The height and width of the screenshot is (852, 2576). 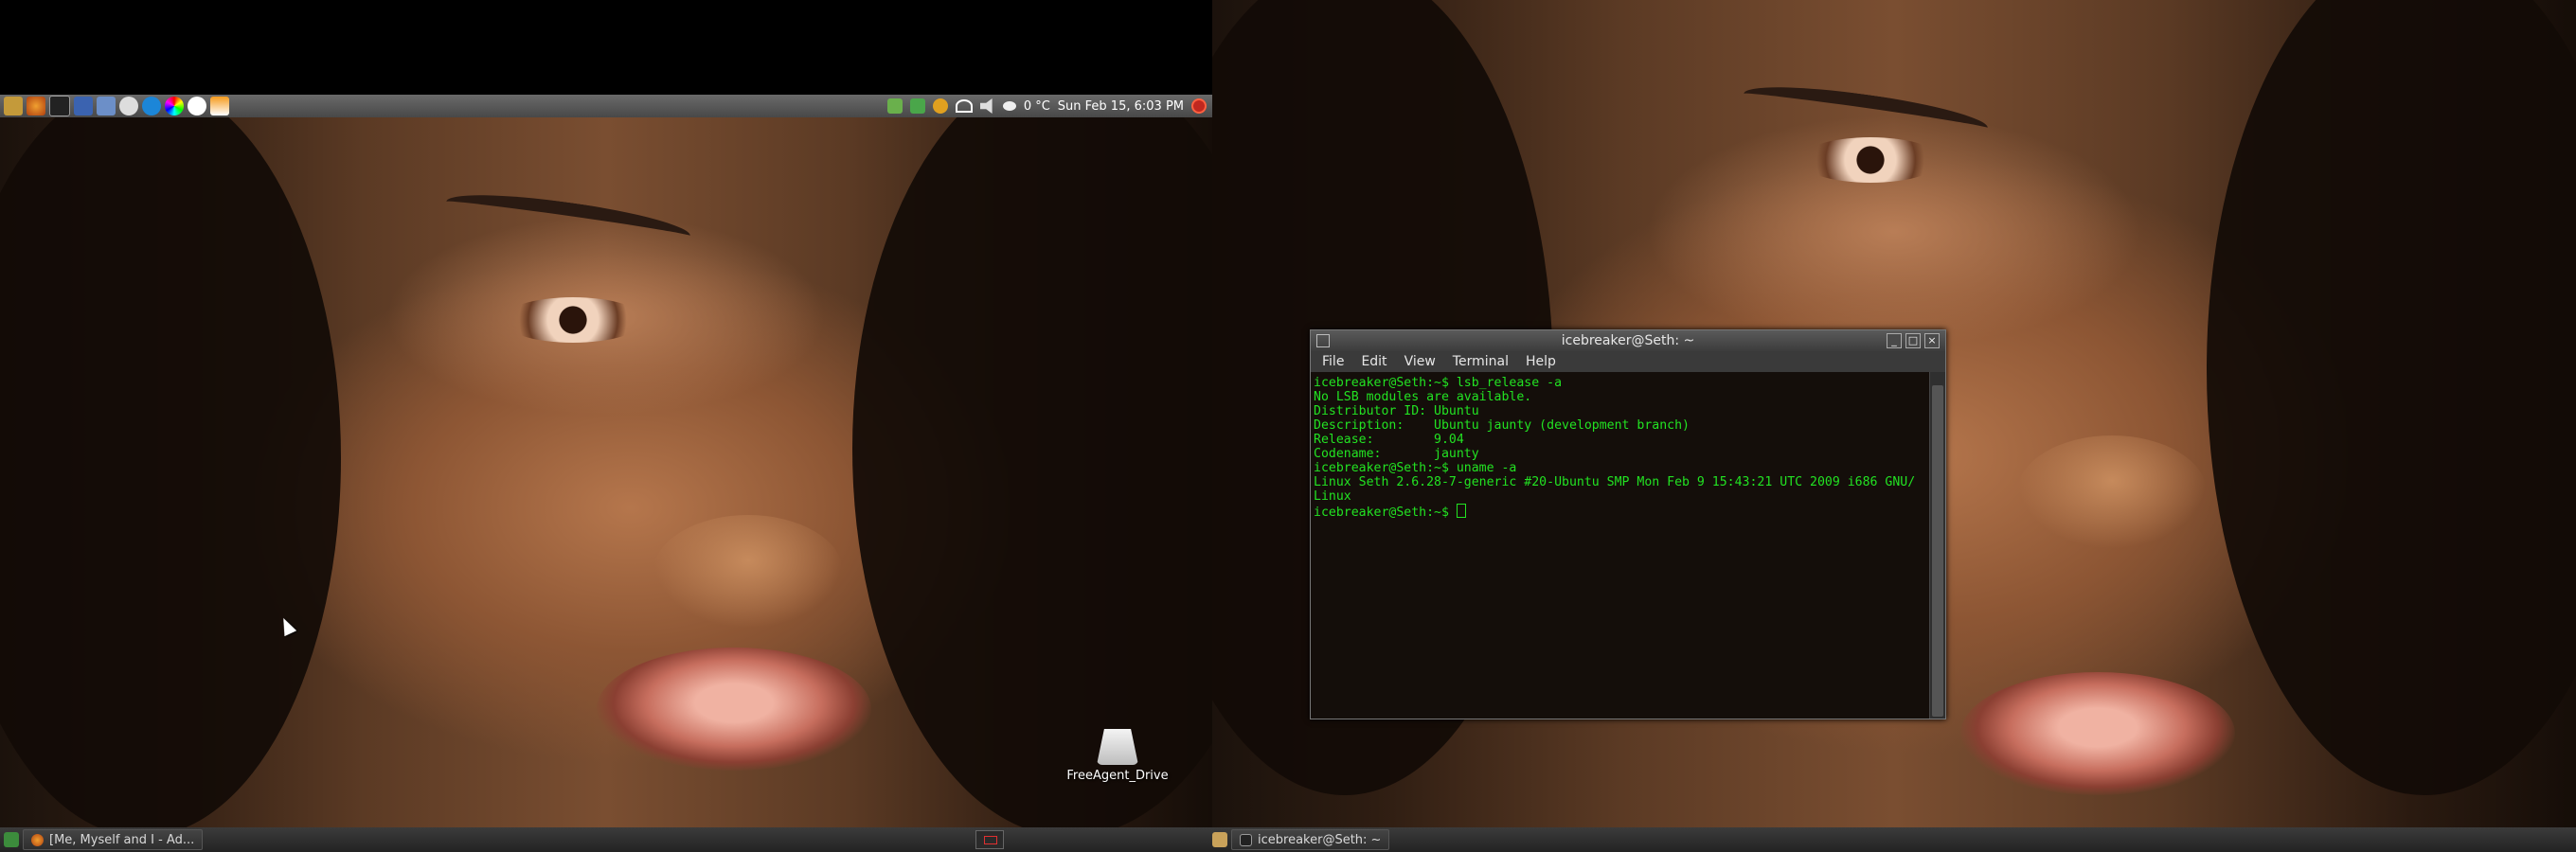 I want to click on terminal-line: icebreaker@Seth:~$ uname -a, so click(x=1415, y=468).